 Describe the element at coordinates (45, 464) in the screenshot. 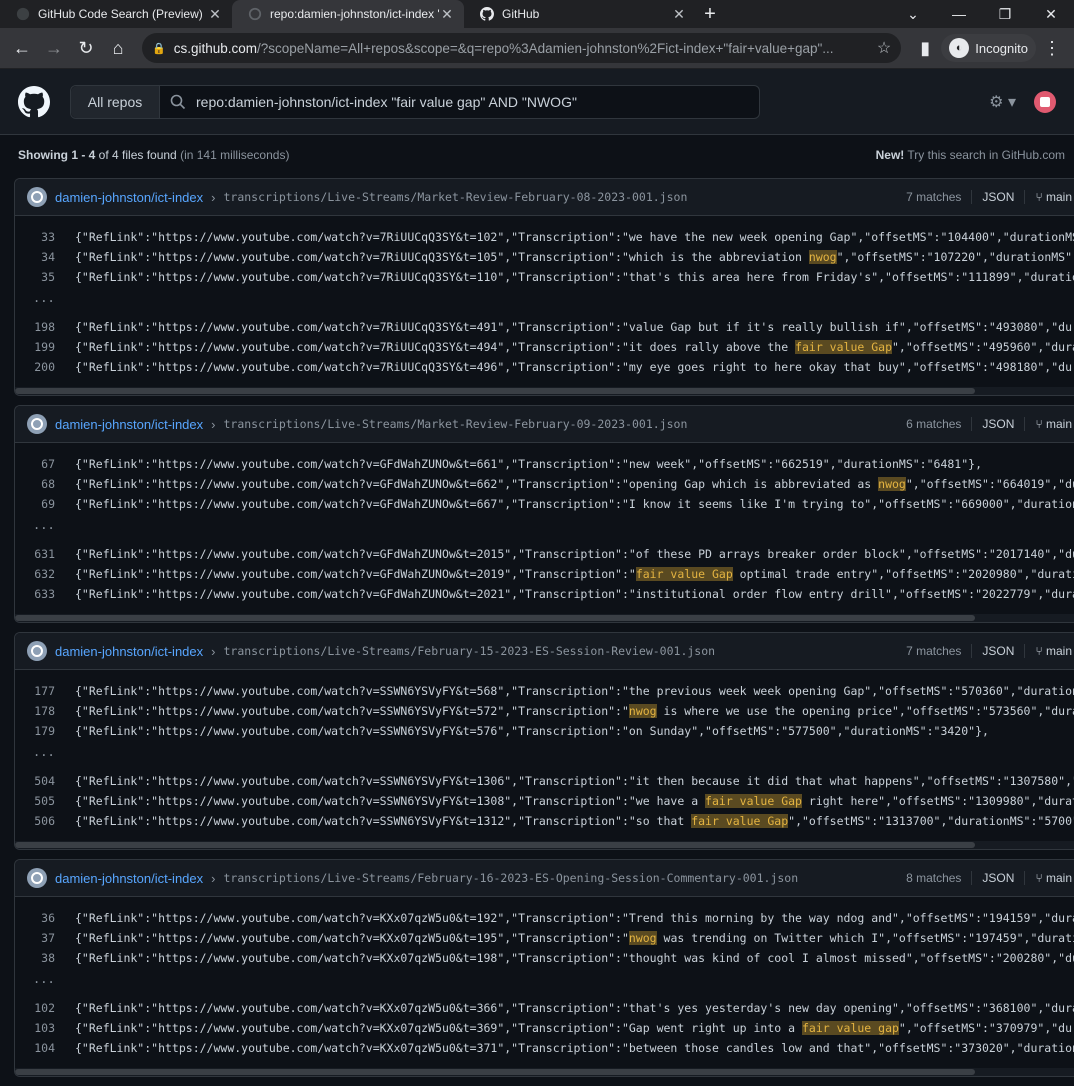

I see `line-number: 67` at that location.